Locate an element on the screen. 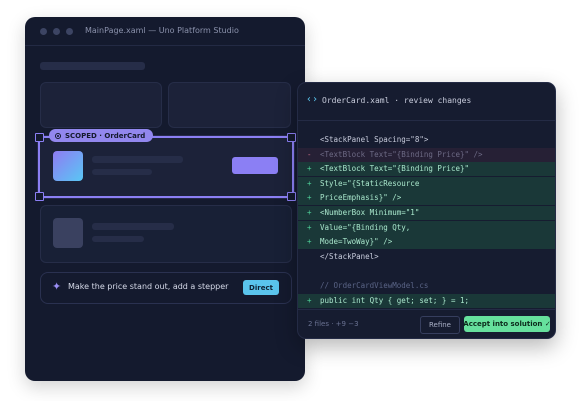 This screenshot has height=401, width=587. diff-line: + public int Qty { get; set; } = 1; is located at coordinates (426, 300).